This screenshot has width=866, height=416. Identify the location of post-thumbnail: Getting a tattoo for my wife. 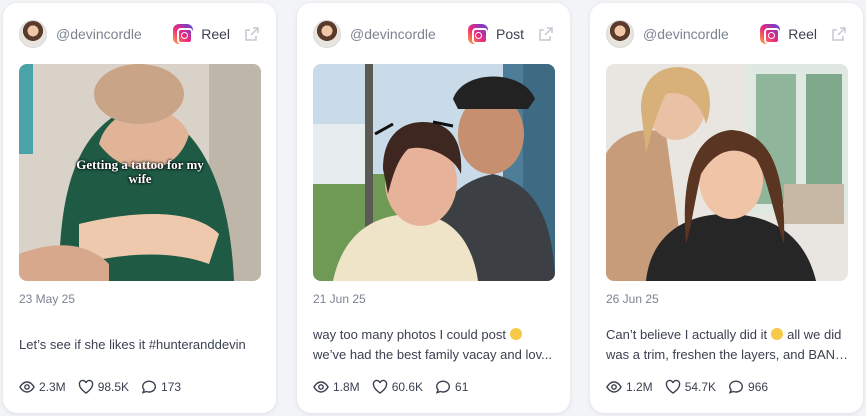
(140, 172).